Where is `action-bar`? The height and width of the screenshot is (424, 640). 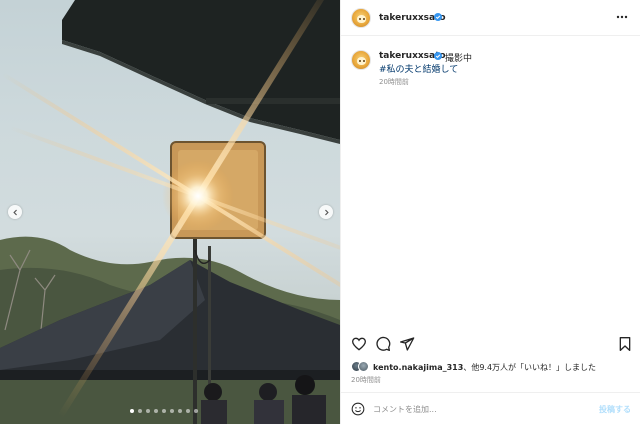 action-bar is located at coordinates (490, 344).